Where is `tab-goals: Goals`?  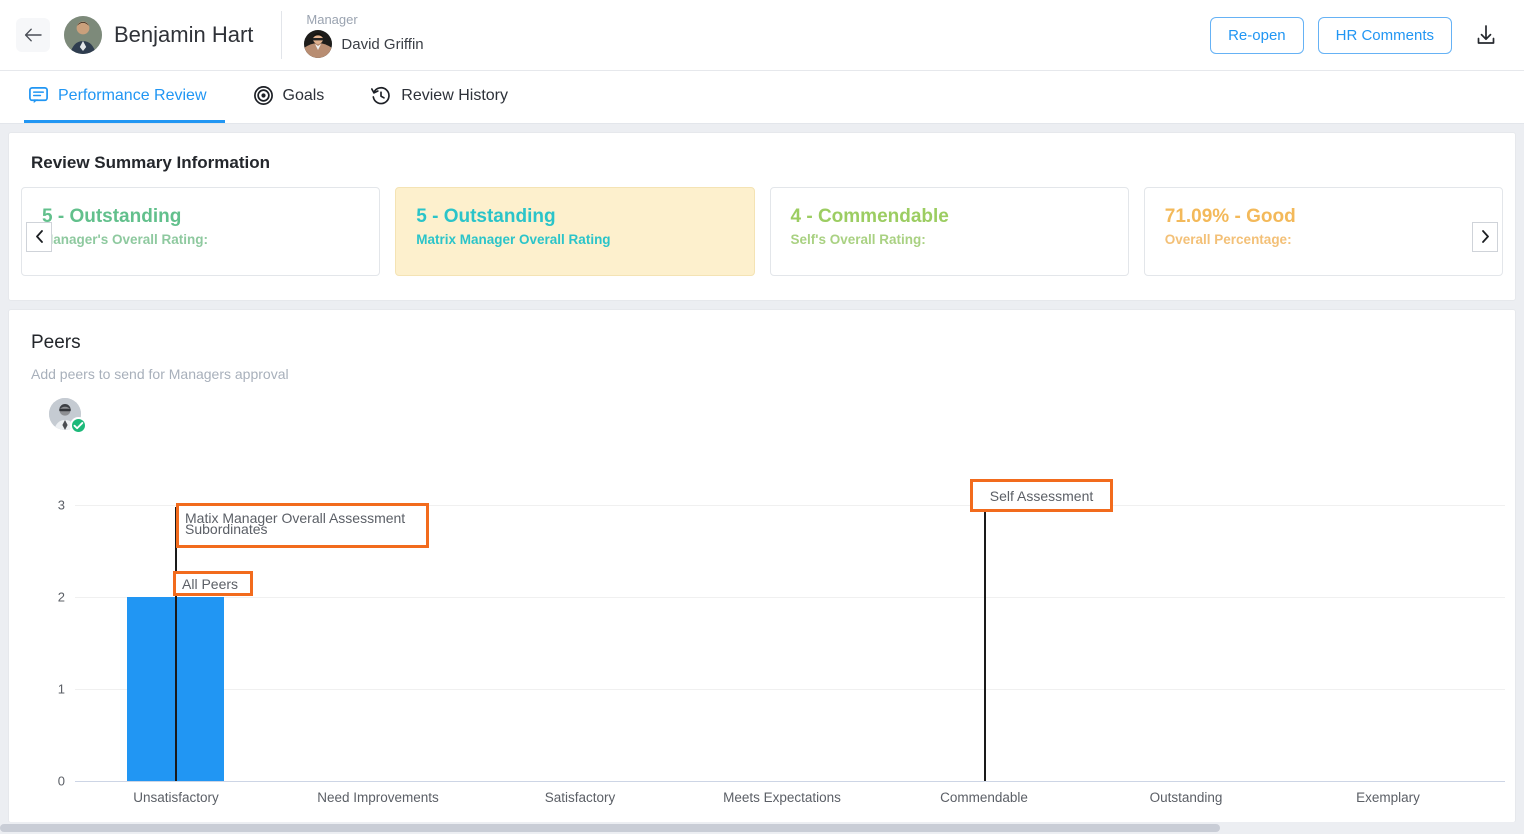
tab-goals: Goals is located at coordinates (296, 97).